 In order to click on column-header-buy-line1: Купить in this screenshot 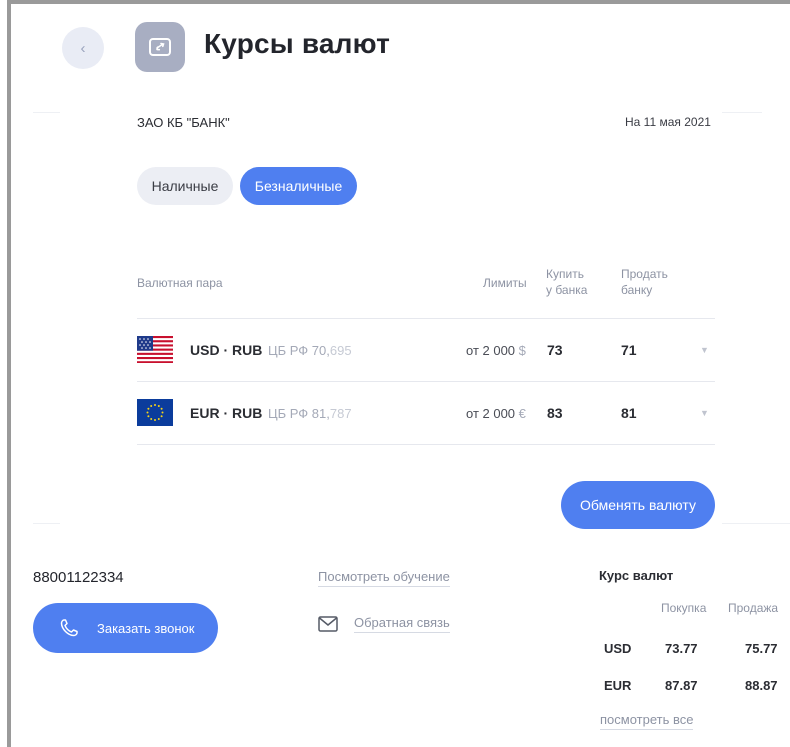, I will do `click(565, 274)`.